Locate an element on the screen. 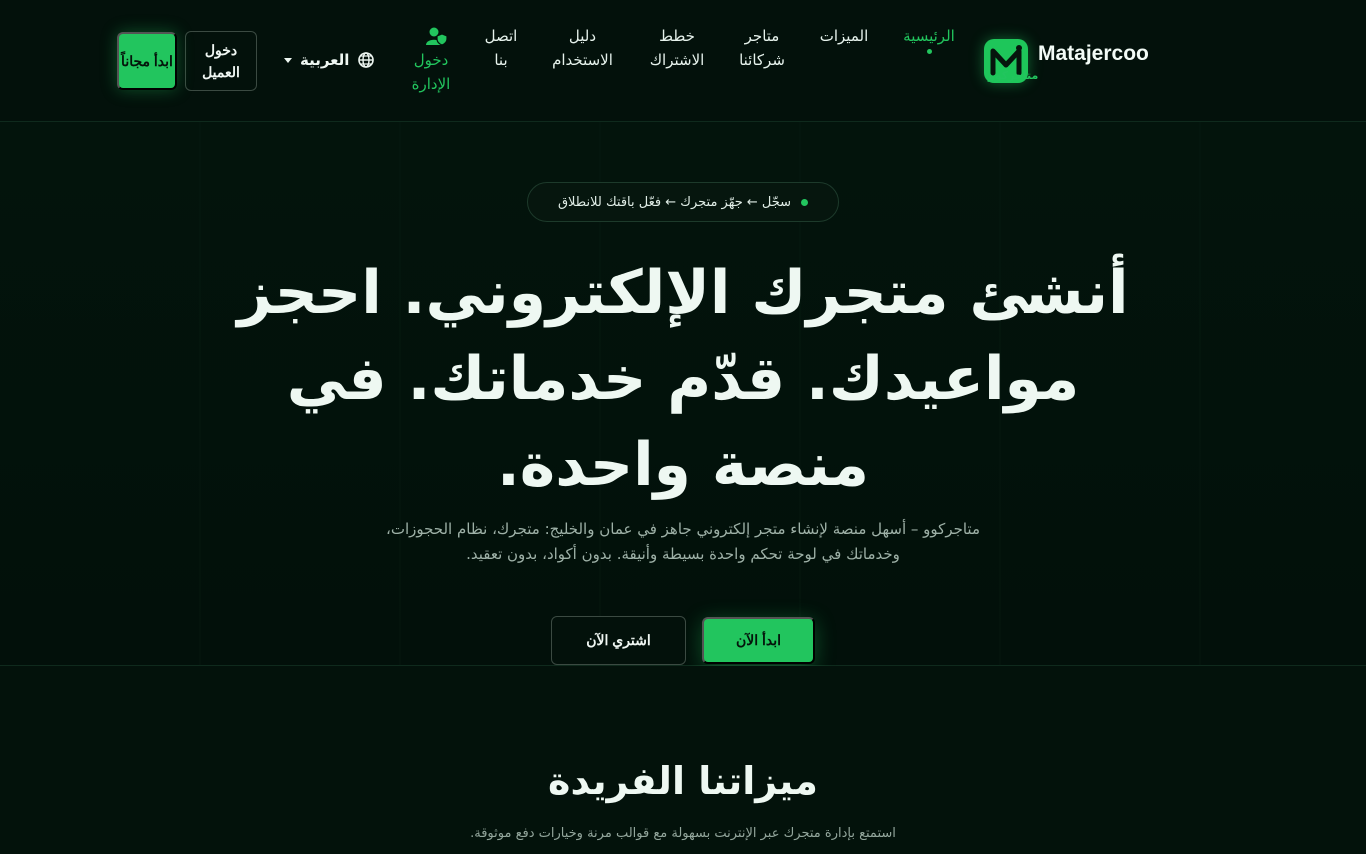 The image size is (1366, 854). language-selector: العربية is located at coordinates (329, 60).